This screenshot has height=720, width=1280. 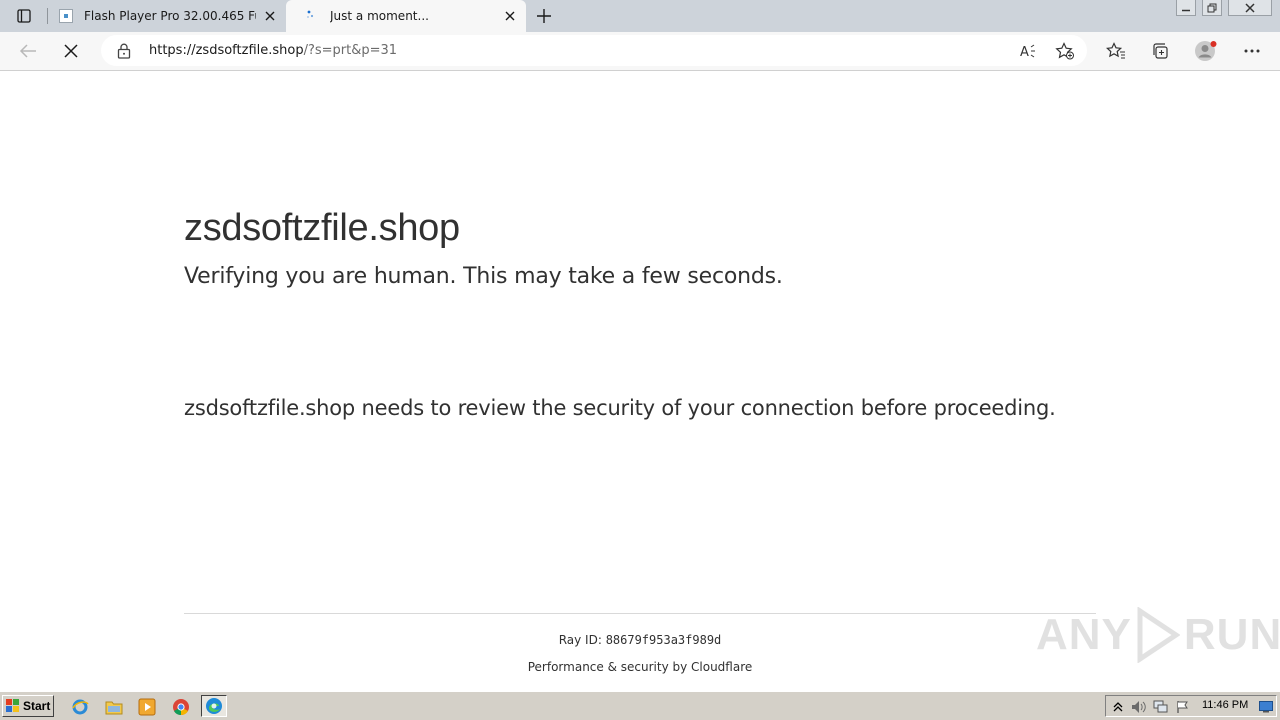 I want to click on navigation-bar: https://zsdsoftzfile.shop/?s=prt&p=31 A, so click(x=640, y=51).